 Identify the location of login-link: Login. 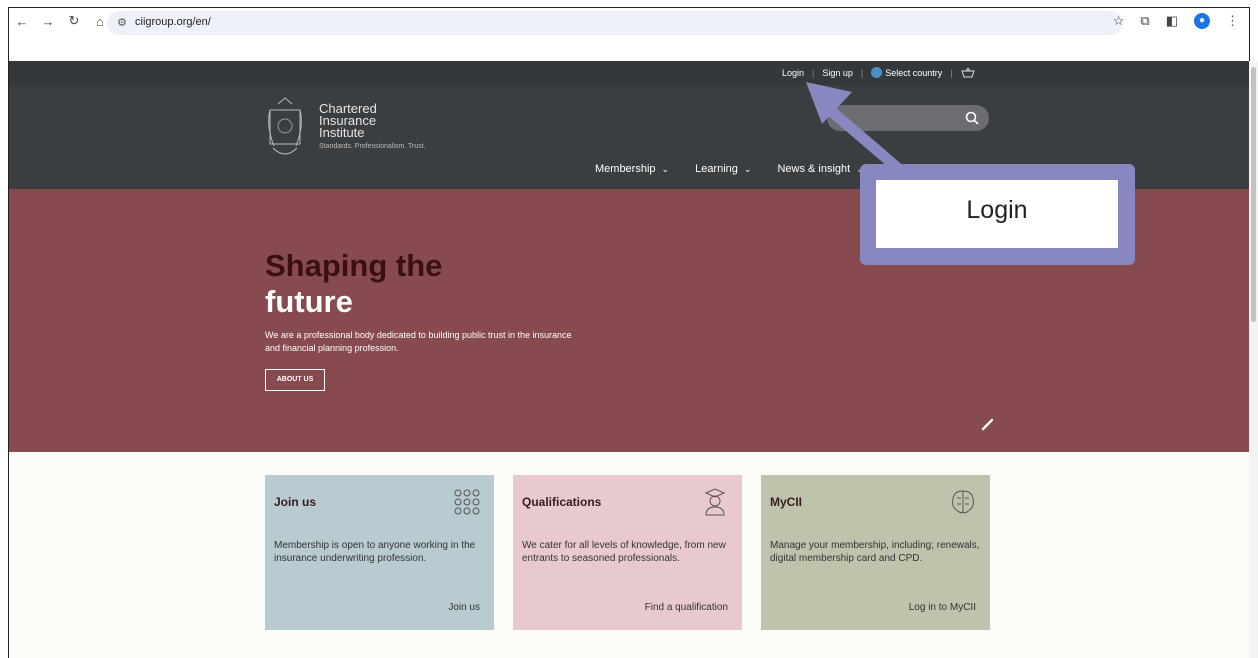
(793, 73).